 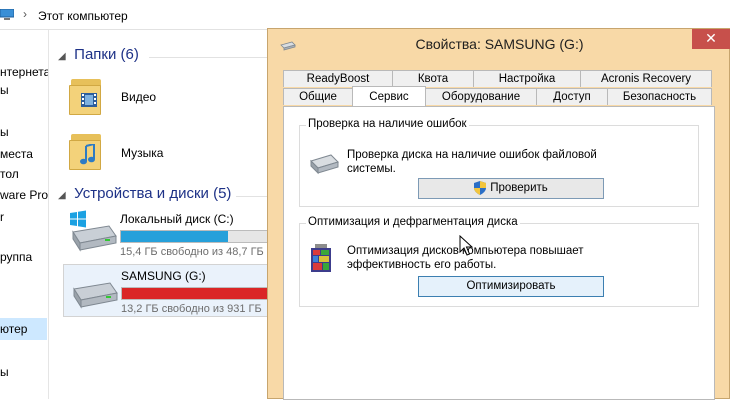 What do you see at coordinates (711, 39) in the screenshot?
I see `close-button: ✕` at bounding box center [711, 39].